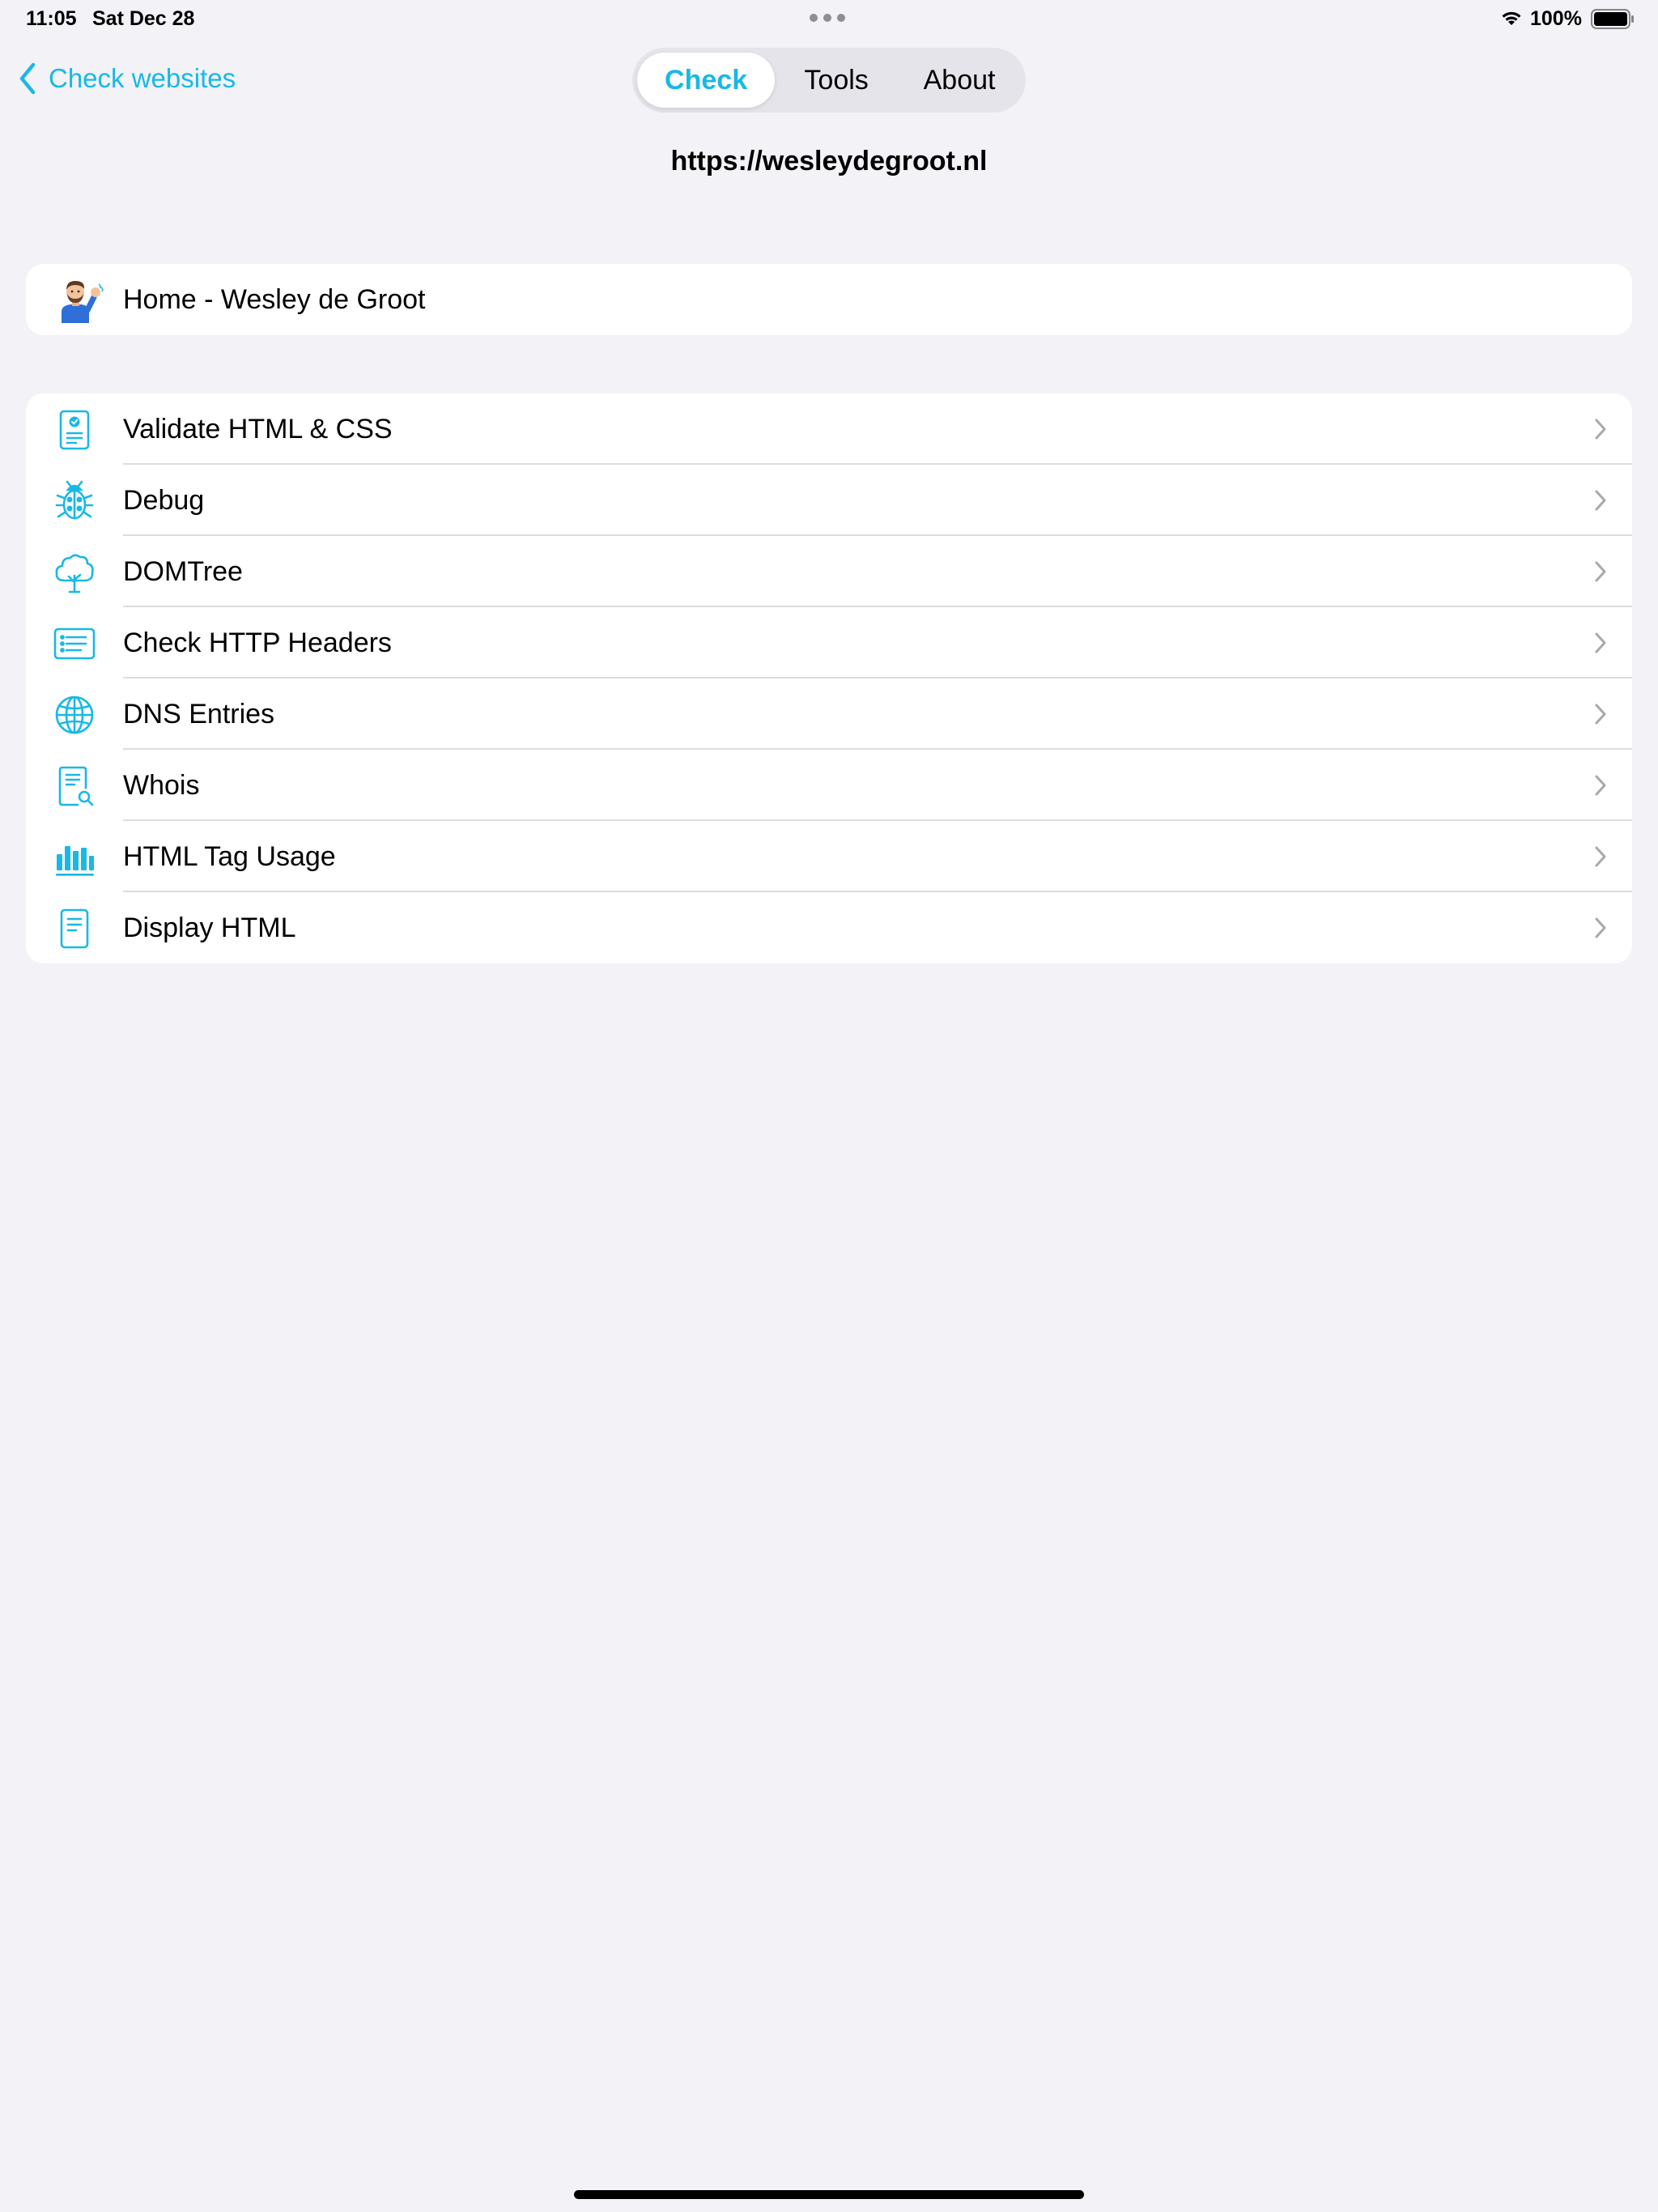 The height and width of the screenshot is (2212, 1658). I want to click on back-button-label: Check websites, so click(142, 78).